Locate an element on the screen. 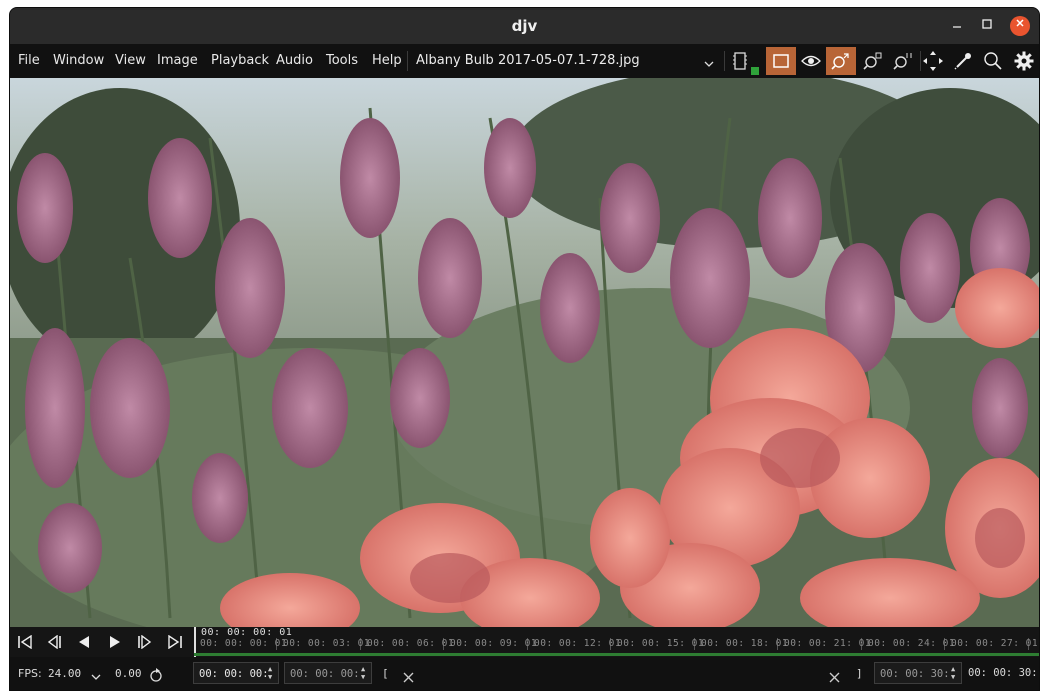 The image size is (1049, 699). current-frame-value: 00: 00: 00: 01 is located at coordinates (234, 674).